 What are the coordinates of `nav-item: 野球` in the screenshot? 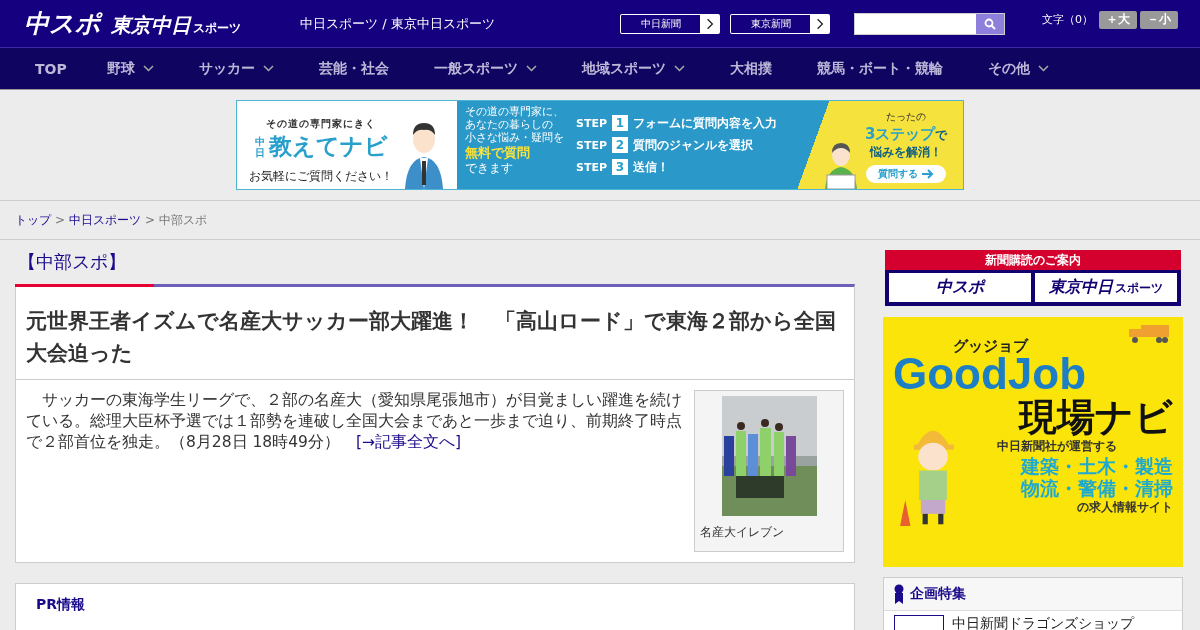 It's located at (130, 68).